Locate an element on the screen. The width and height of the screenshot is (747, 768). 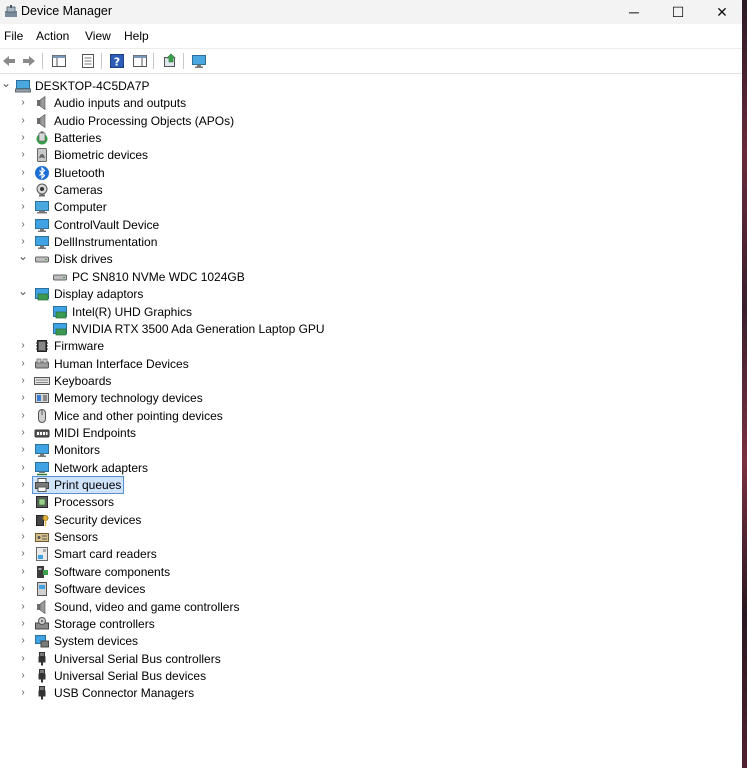
forward-button is located at coordinates (29, 61).